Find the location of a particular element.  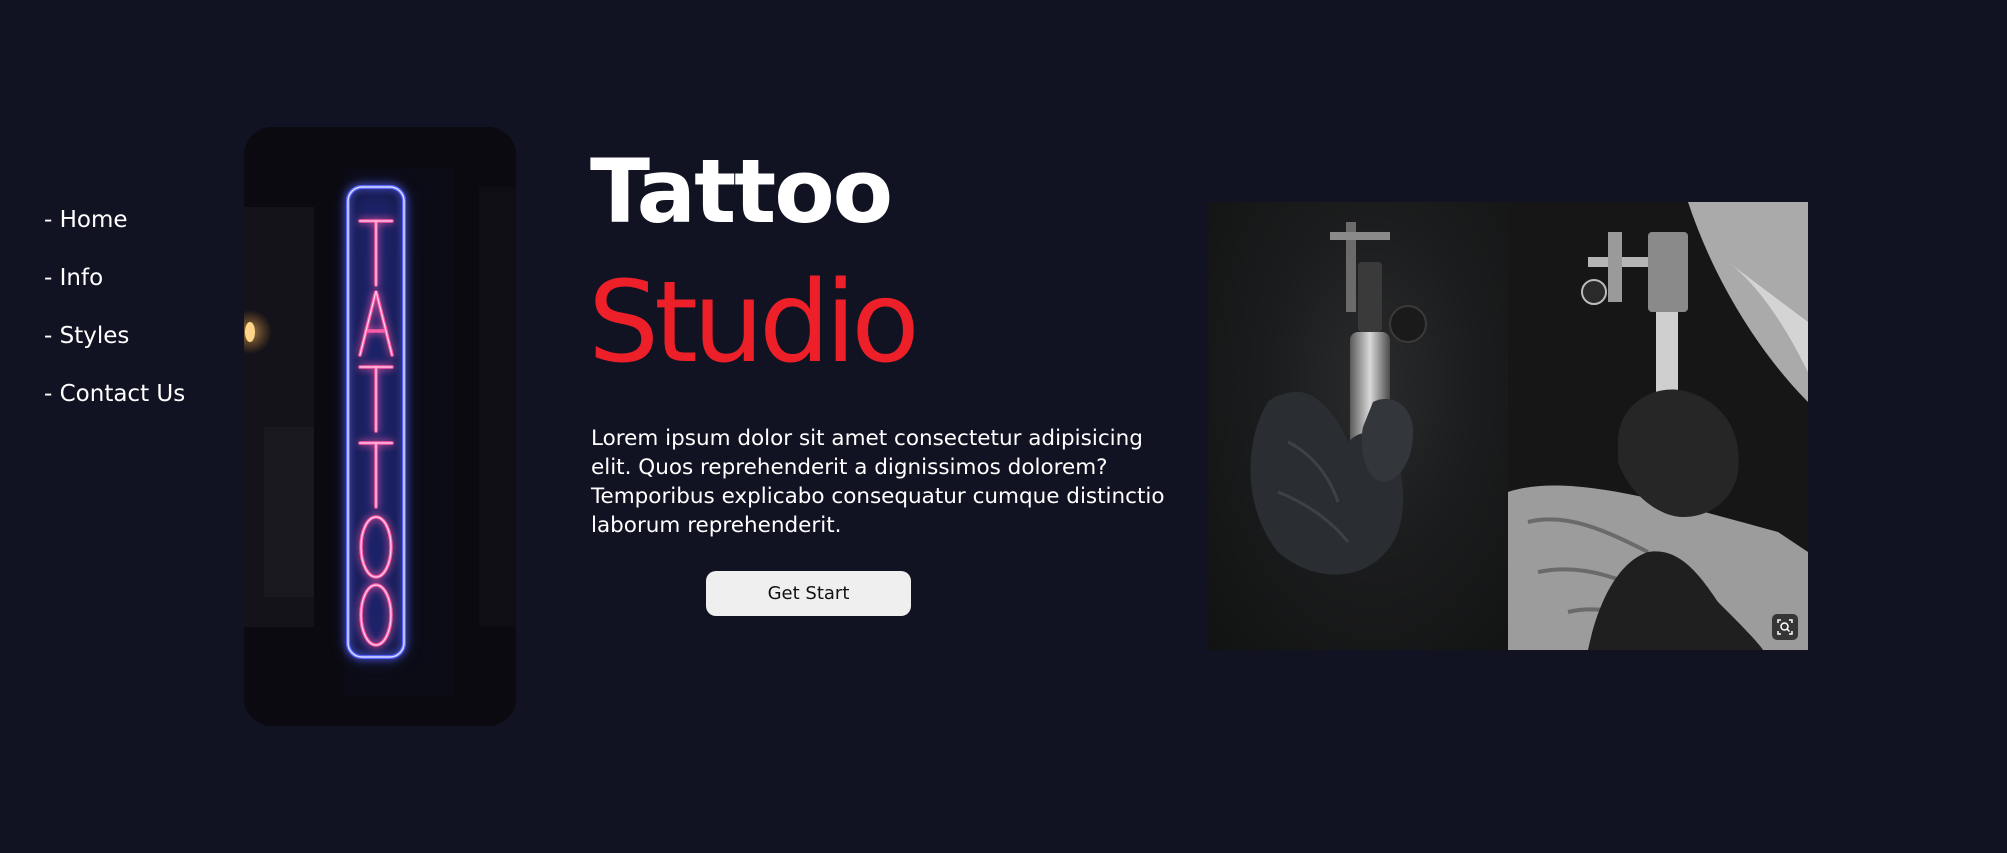

nav-item-home: - Home is located at coordinates (114, 220).